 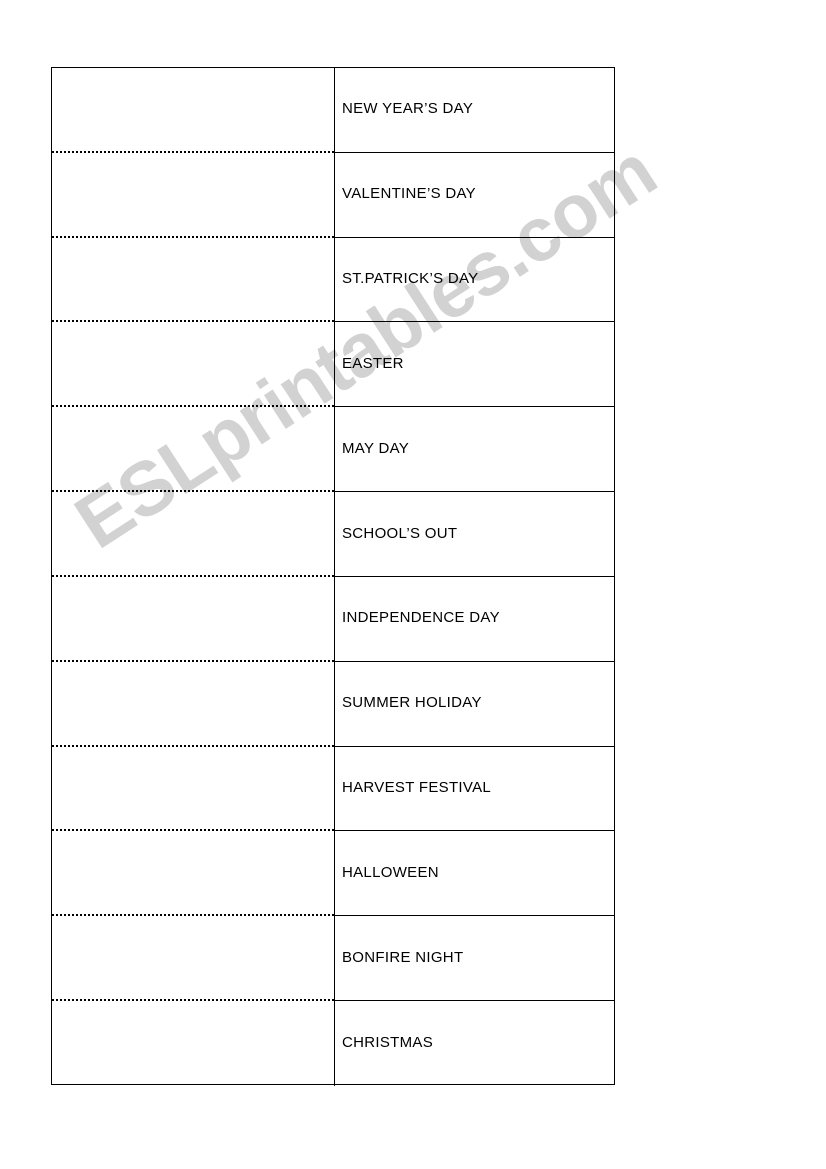 I want to click on holiday-label-text: CHRISTMAS, so click(x=388, y=1043).